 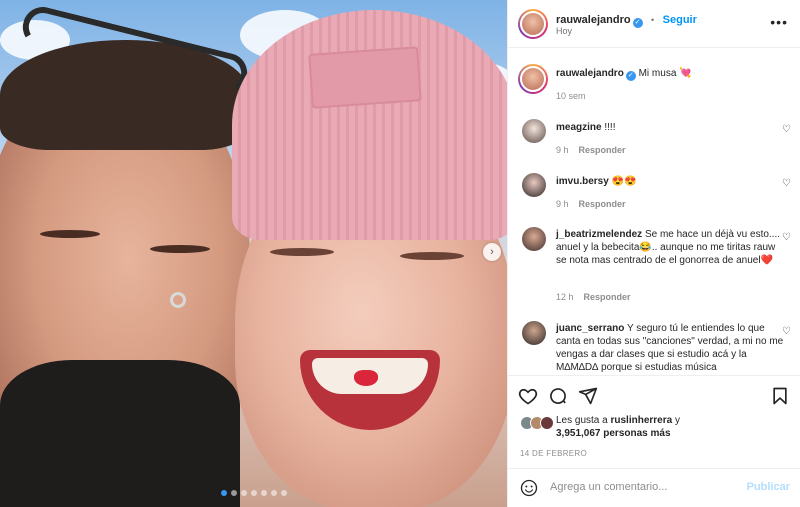 I want to click on butterfly-gem, so click(x=366, y=378).